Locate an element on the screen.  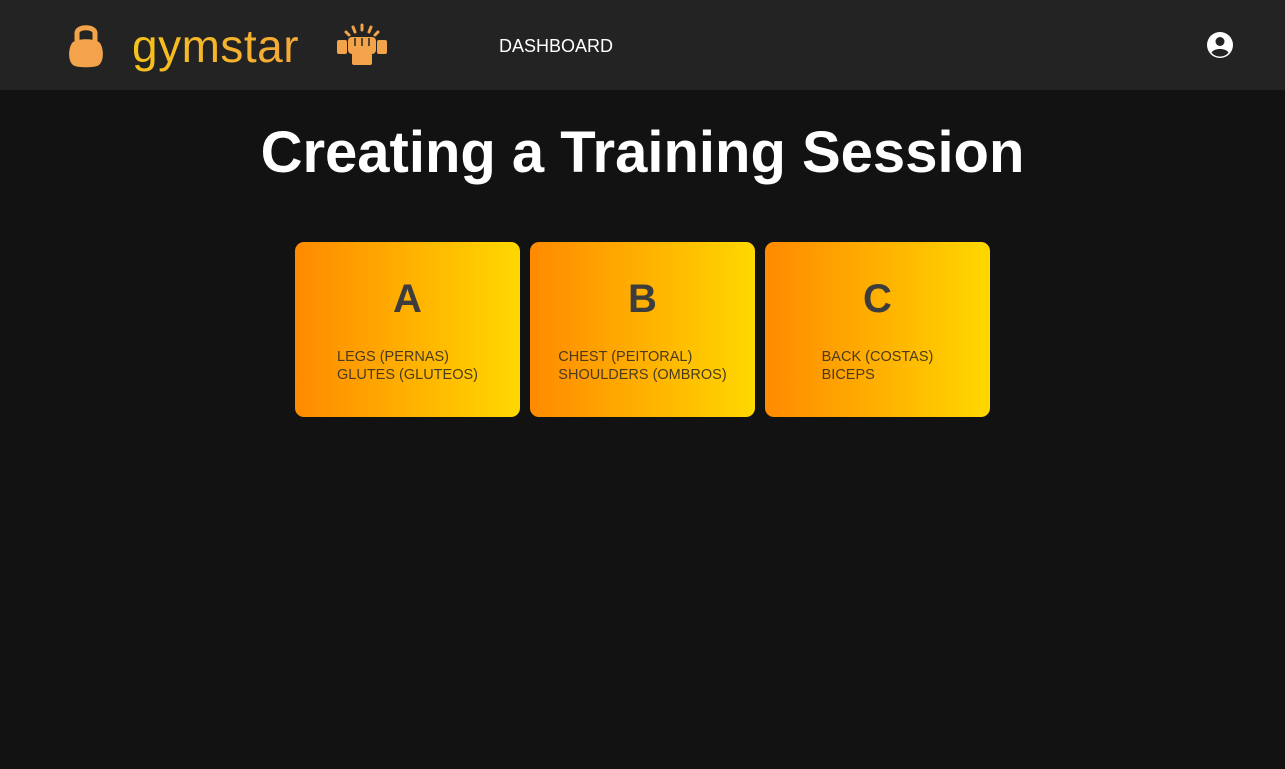
muscle-group-item: CHEST (PEITORAL) is located at coordinates (625, 357).